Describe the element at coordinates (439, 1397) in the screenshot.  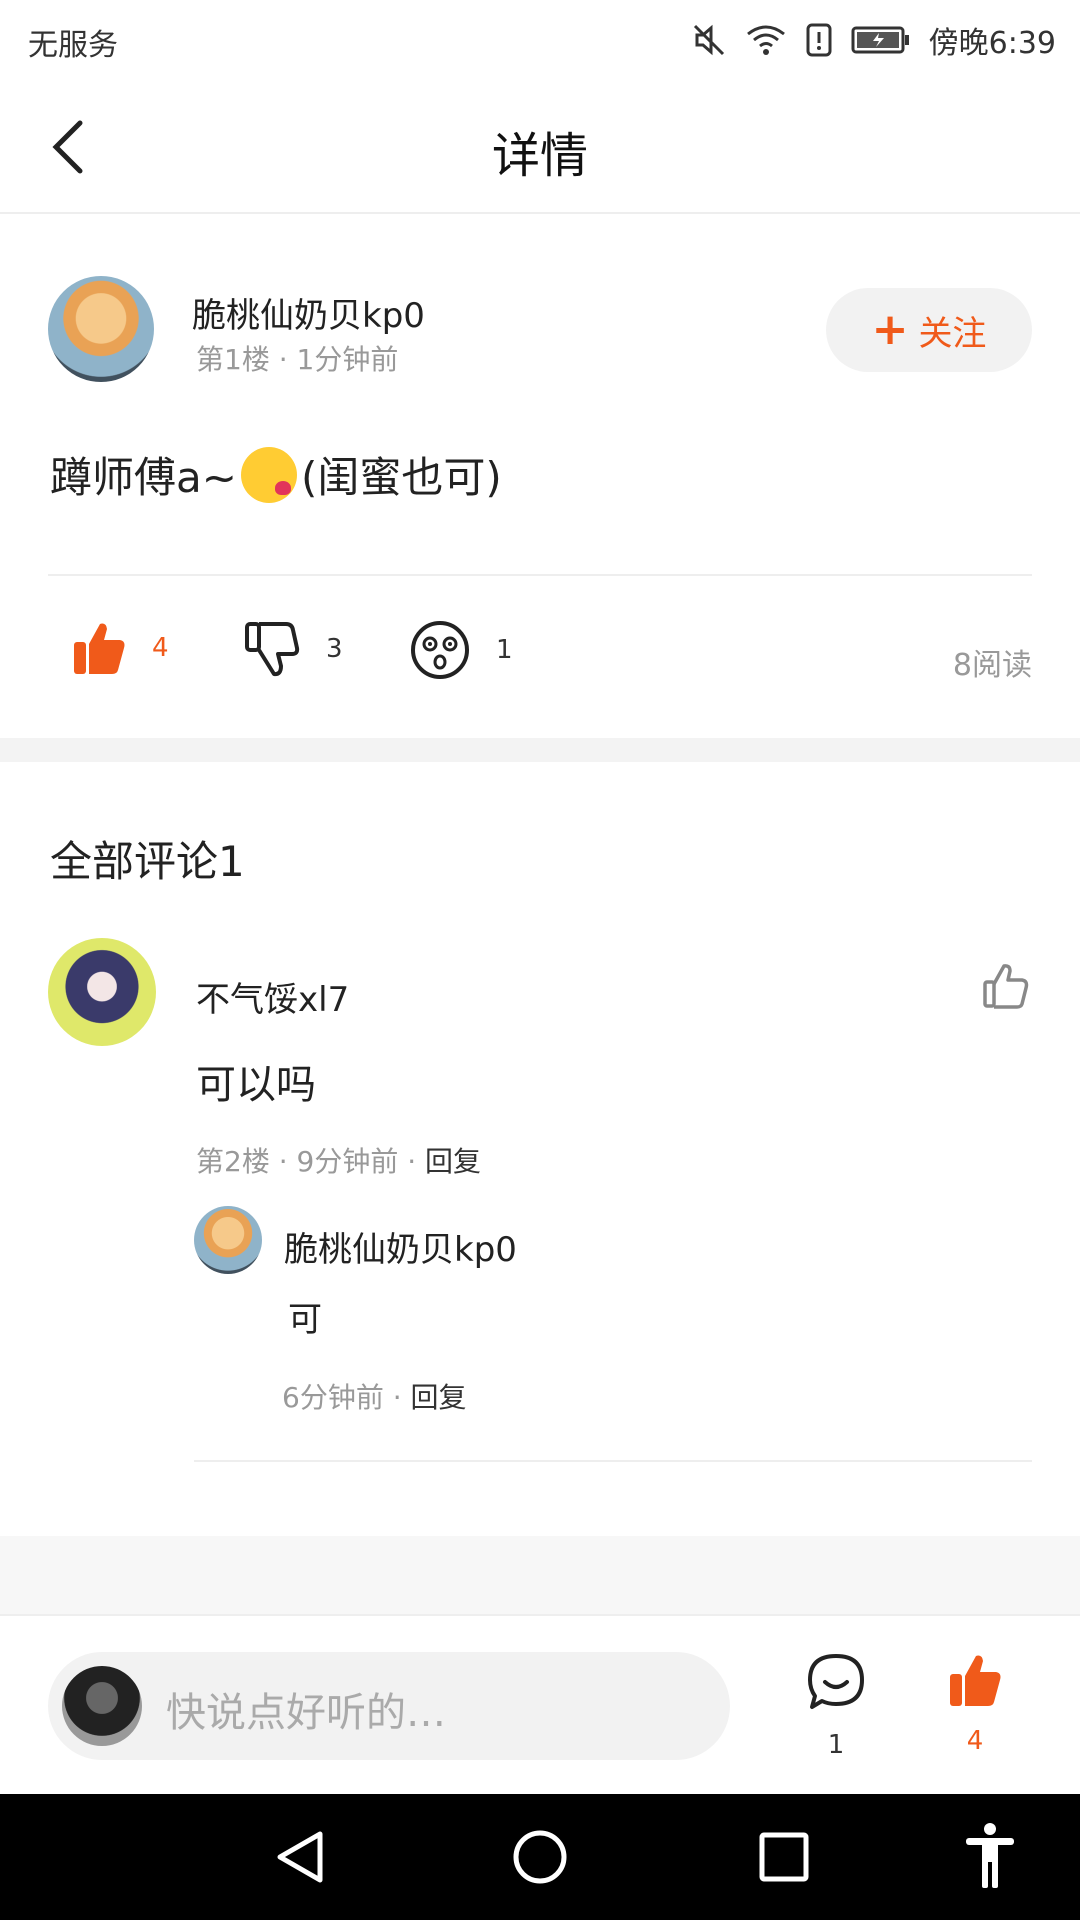
I see `reply-reply-link: 回复` at that location.